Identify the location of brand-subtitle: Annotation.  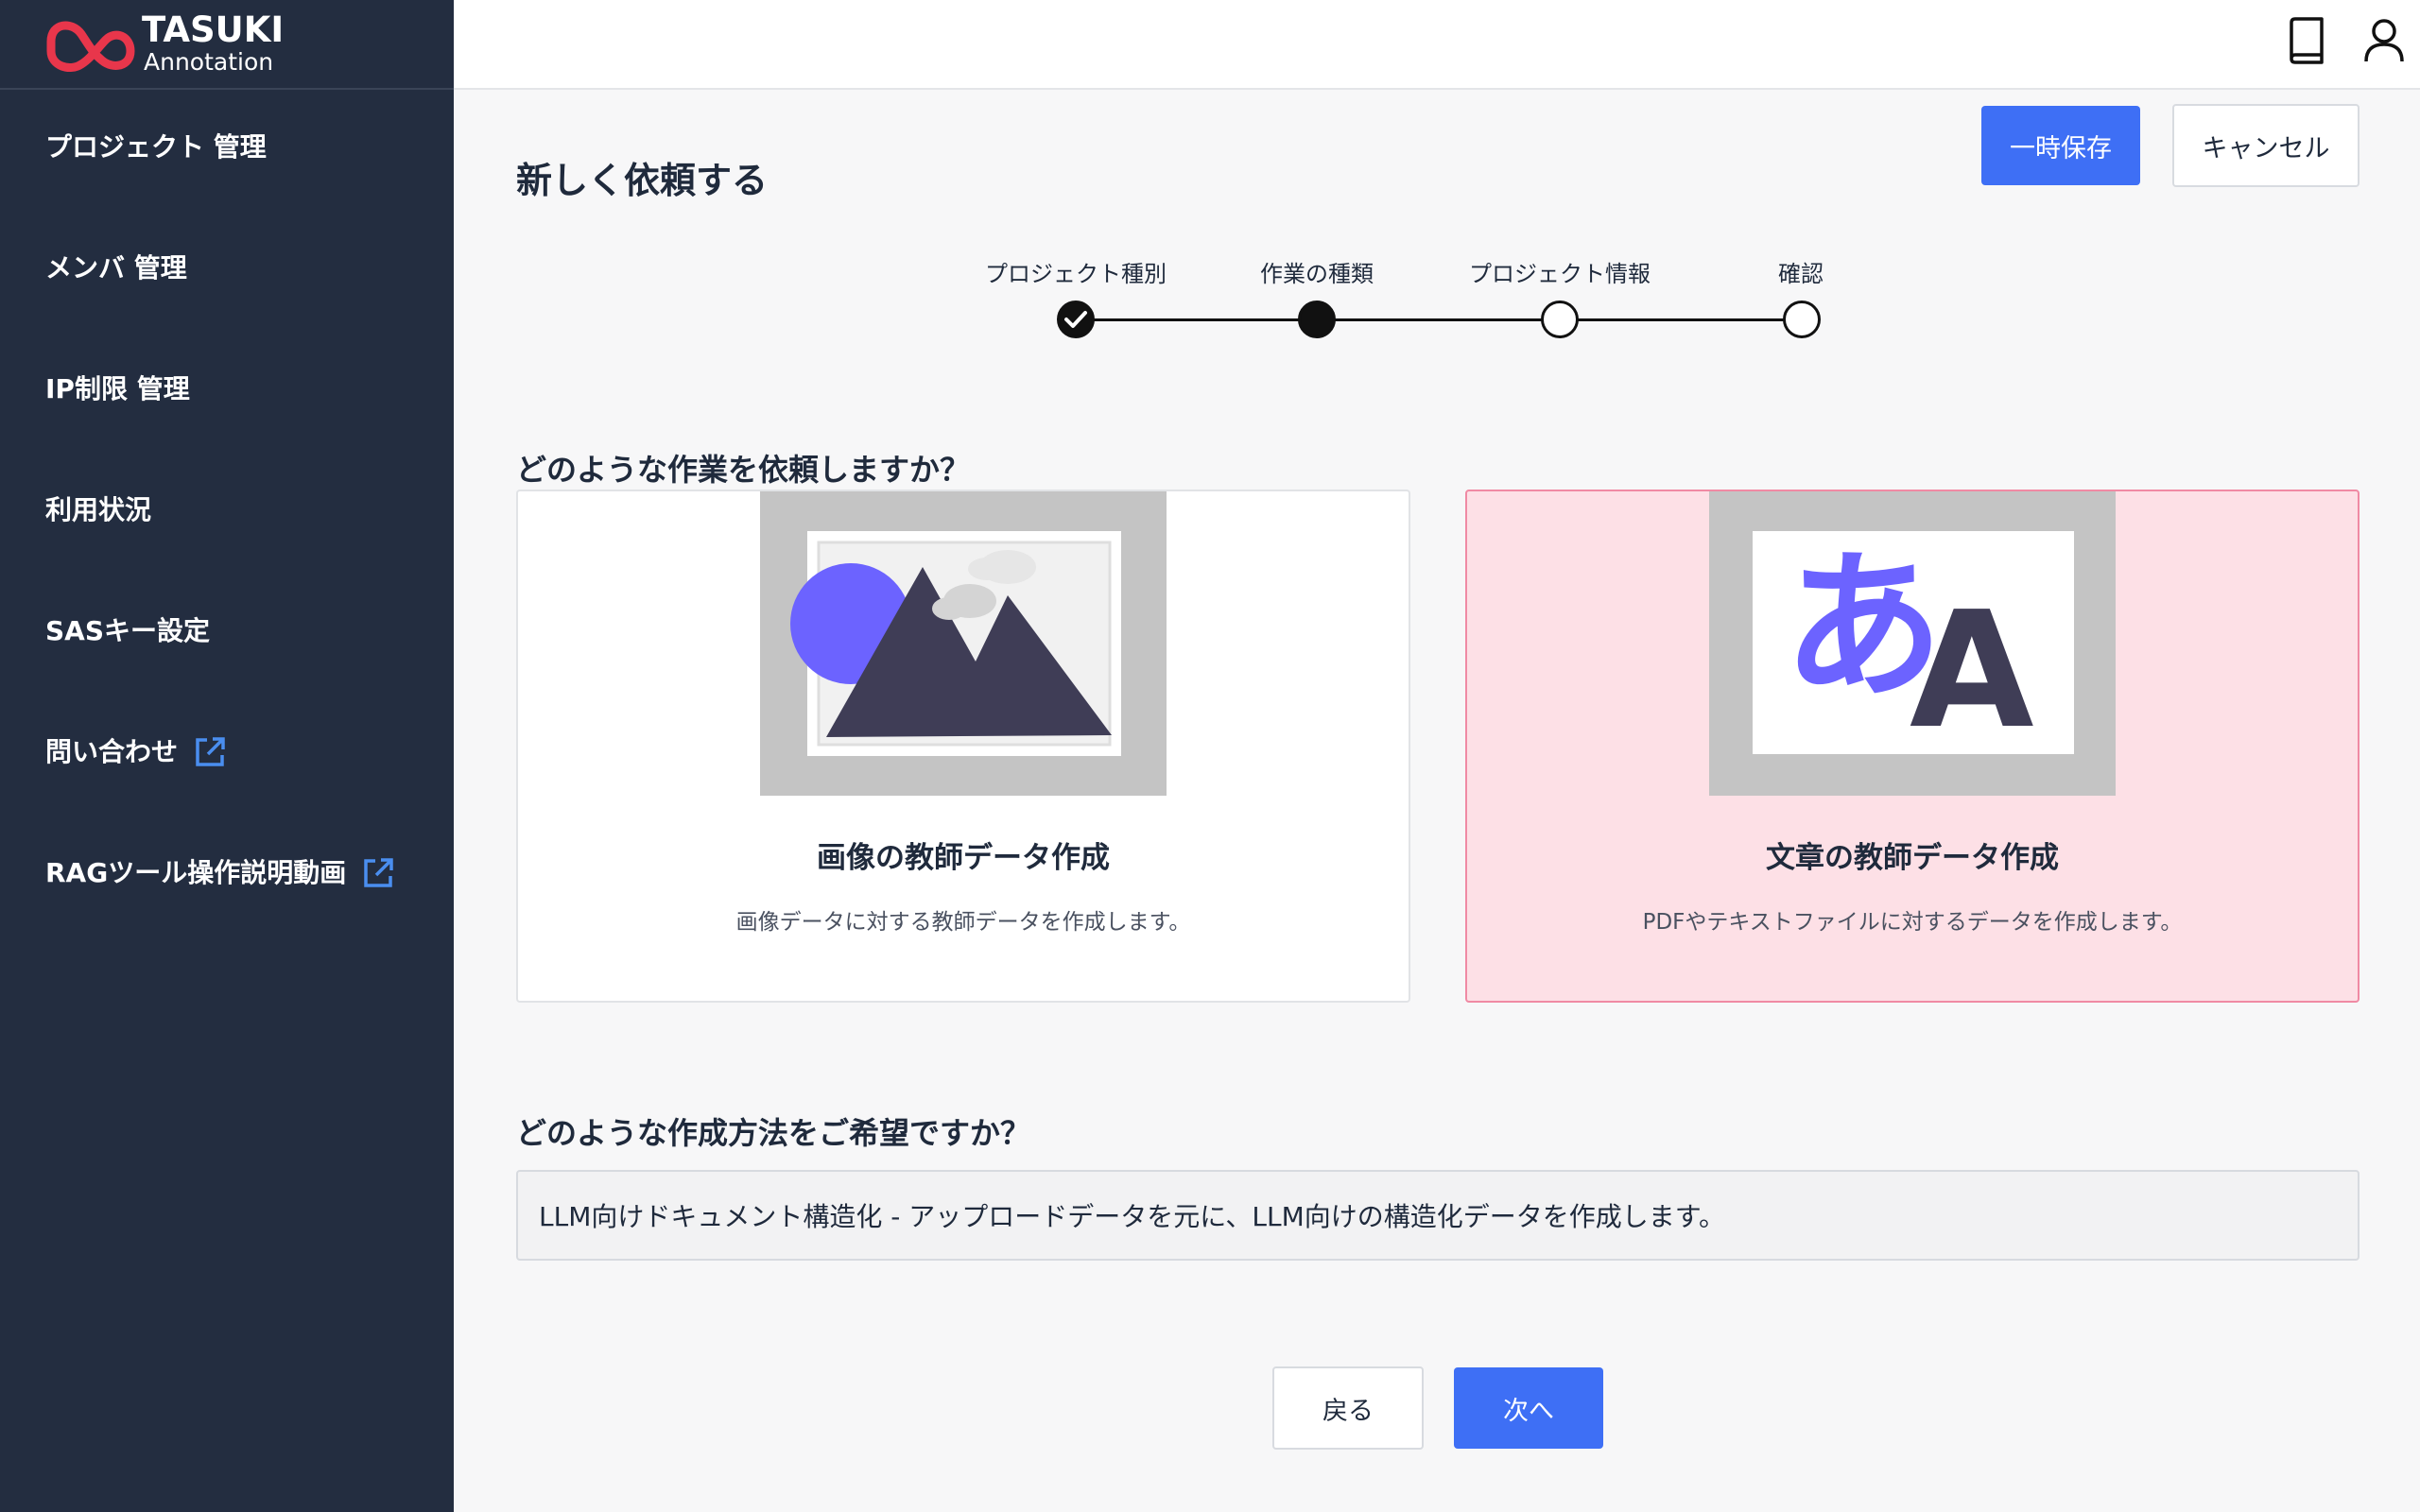
(209, 62).